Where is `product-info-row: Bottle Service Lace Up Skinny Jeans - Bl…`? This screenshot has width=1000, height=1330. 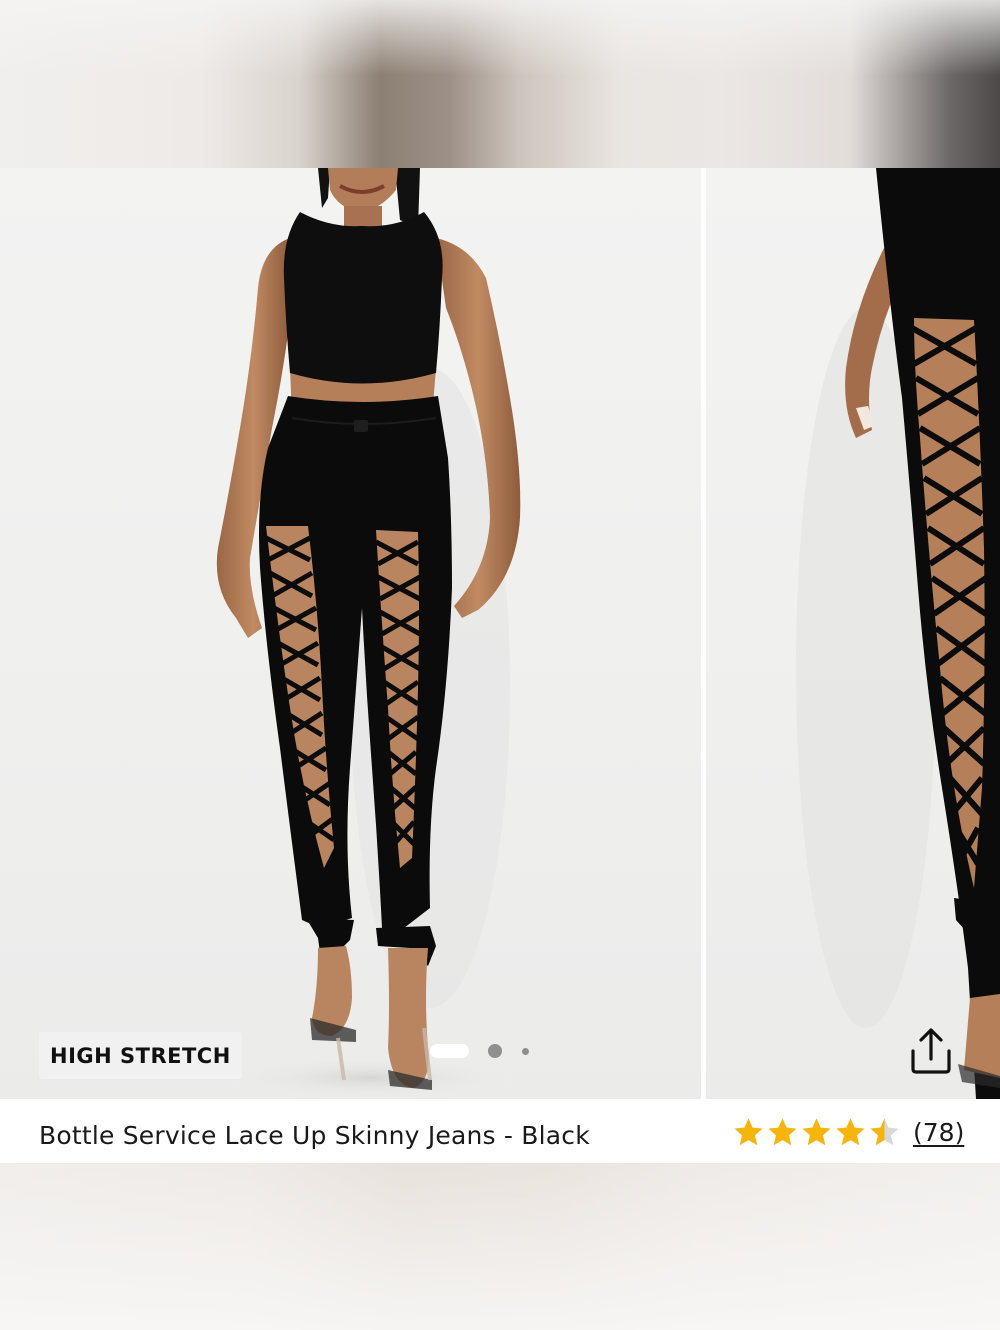 product-info-row: Bottle Service Lace Up Skinny Jeans - Bl… is located at coordinates (500, 1131).